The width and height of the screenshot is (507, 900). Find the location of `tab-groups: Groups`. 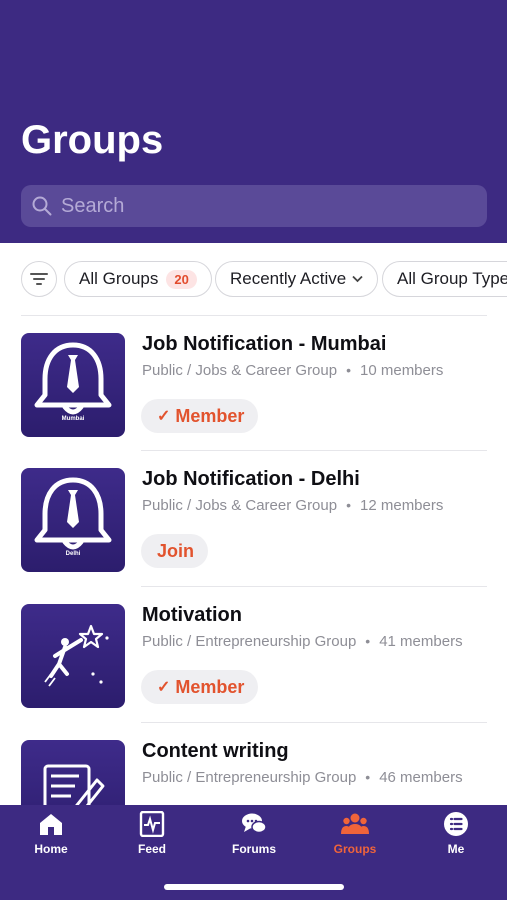

tab-groups: Groups is located at coordinates (355, 833).